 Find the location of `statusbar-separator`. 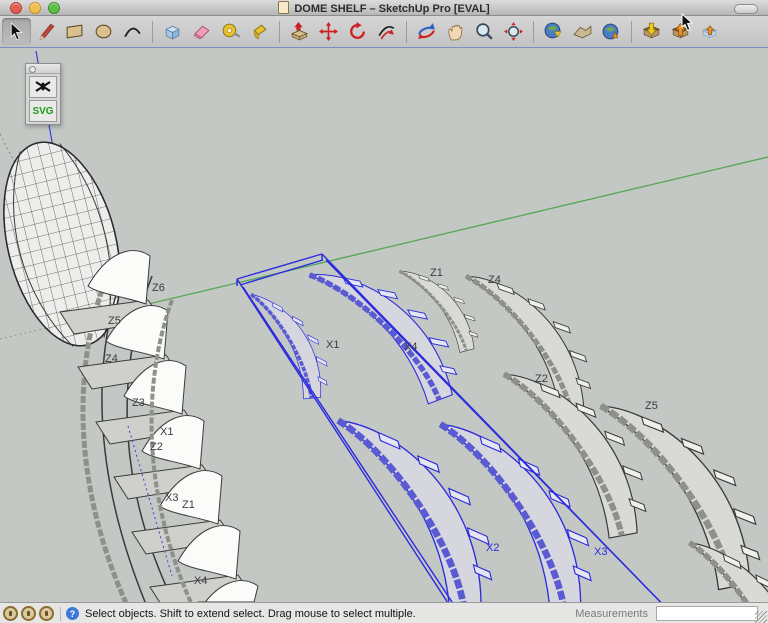

statusbar-separator is located at coordinates (60, 613).